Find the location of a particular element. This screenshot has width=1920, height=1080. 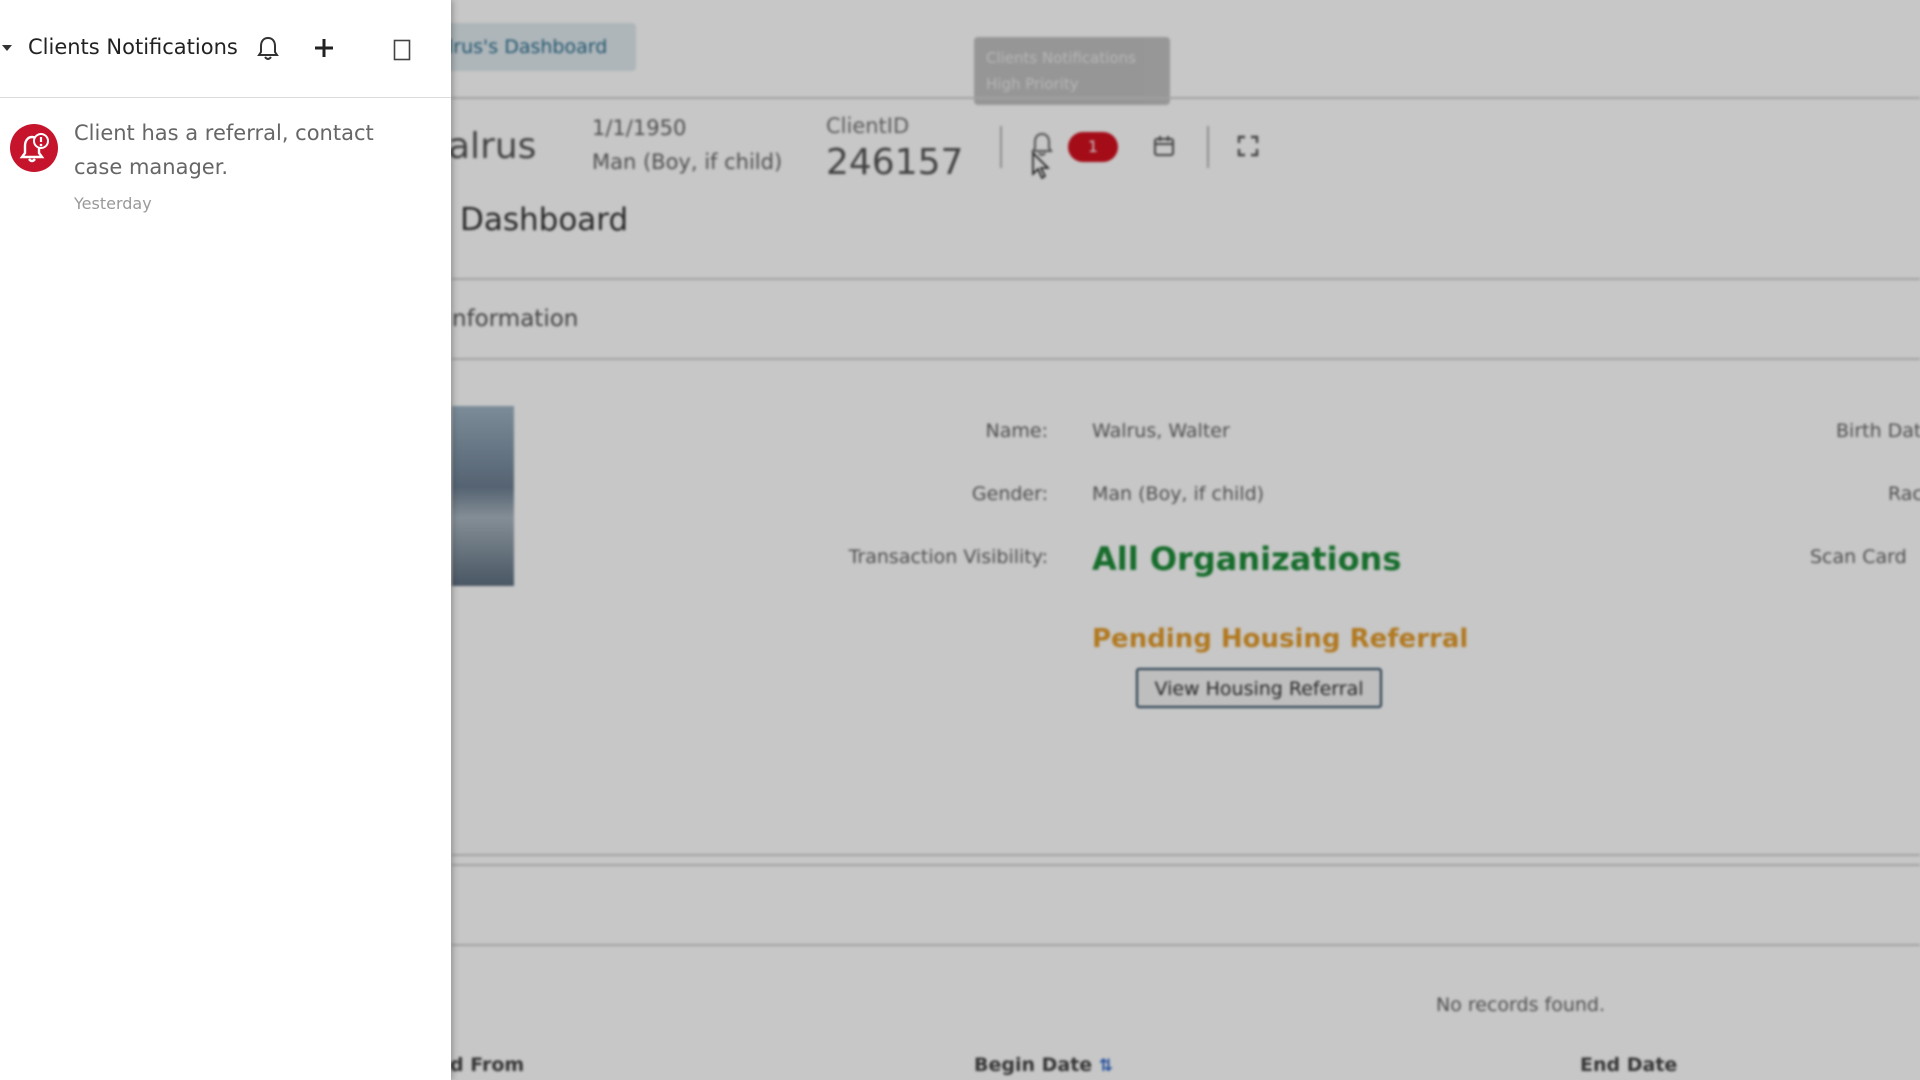

plus-icon is located at coordinates (324, 50).